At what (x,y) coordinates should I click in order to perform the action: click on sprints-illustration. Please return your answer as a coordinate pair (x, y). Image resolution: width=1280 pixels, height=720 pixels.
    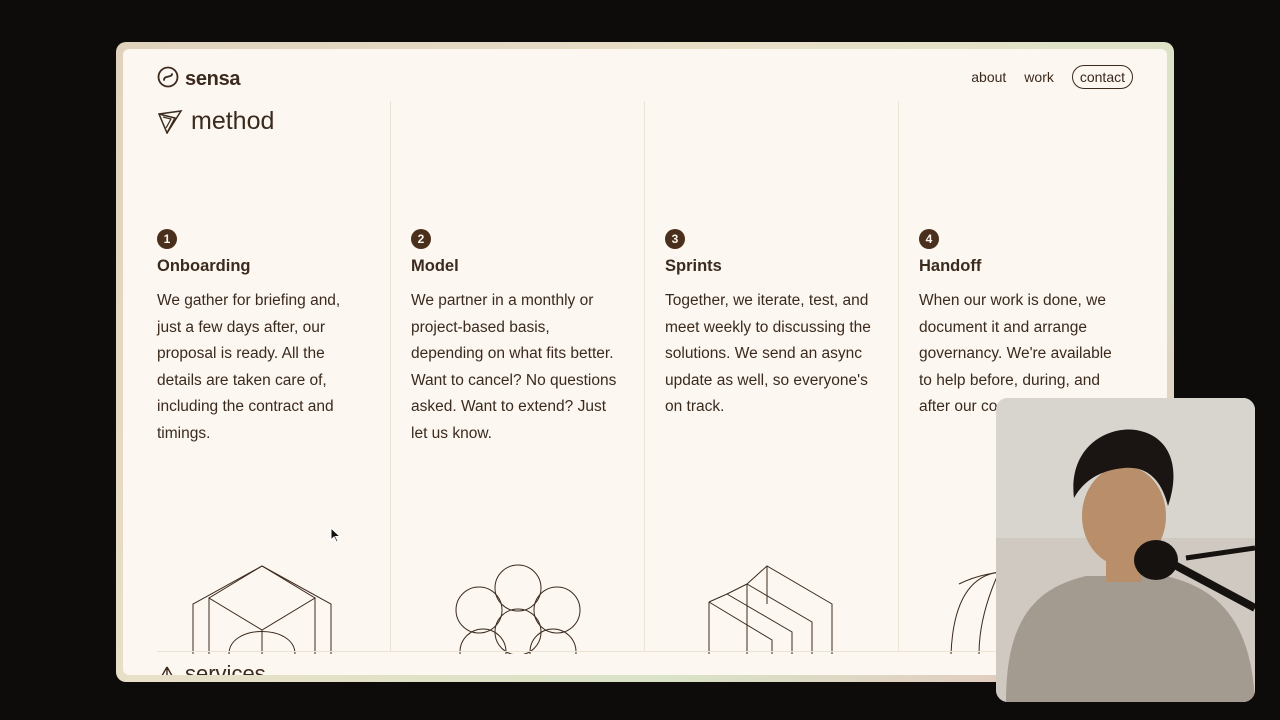
    Looking at the image, I should click on (772, 611).